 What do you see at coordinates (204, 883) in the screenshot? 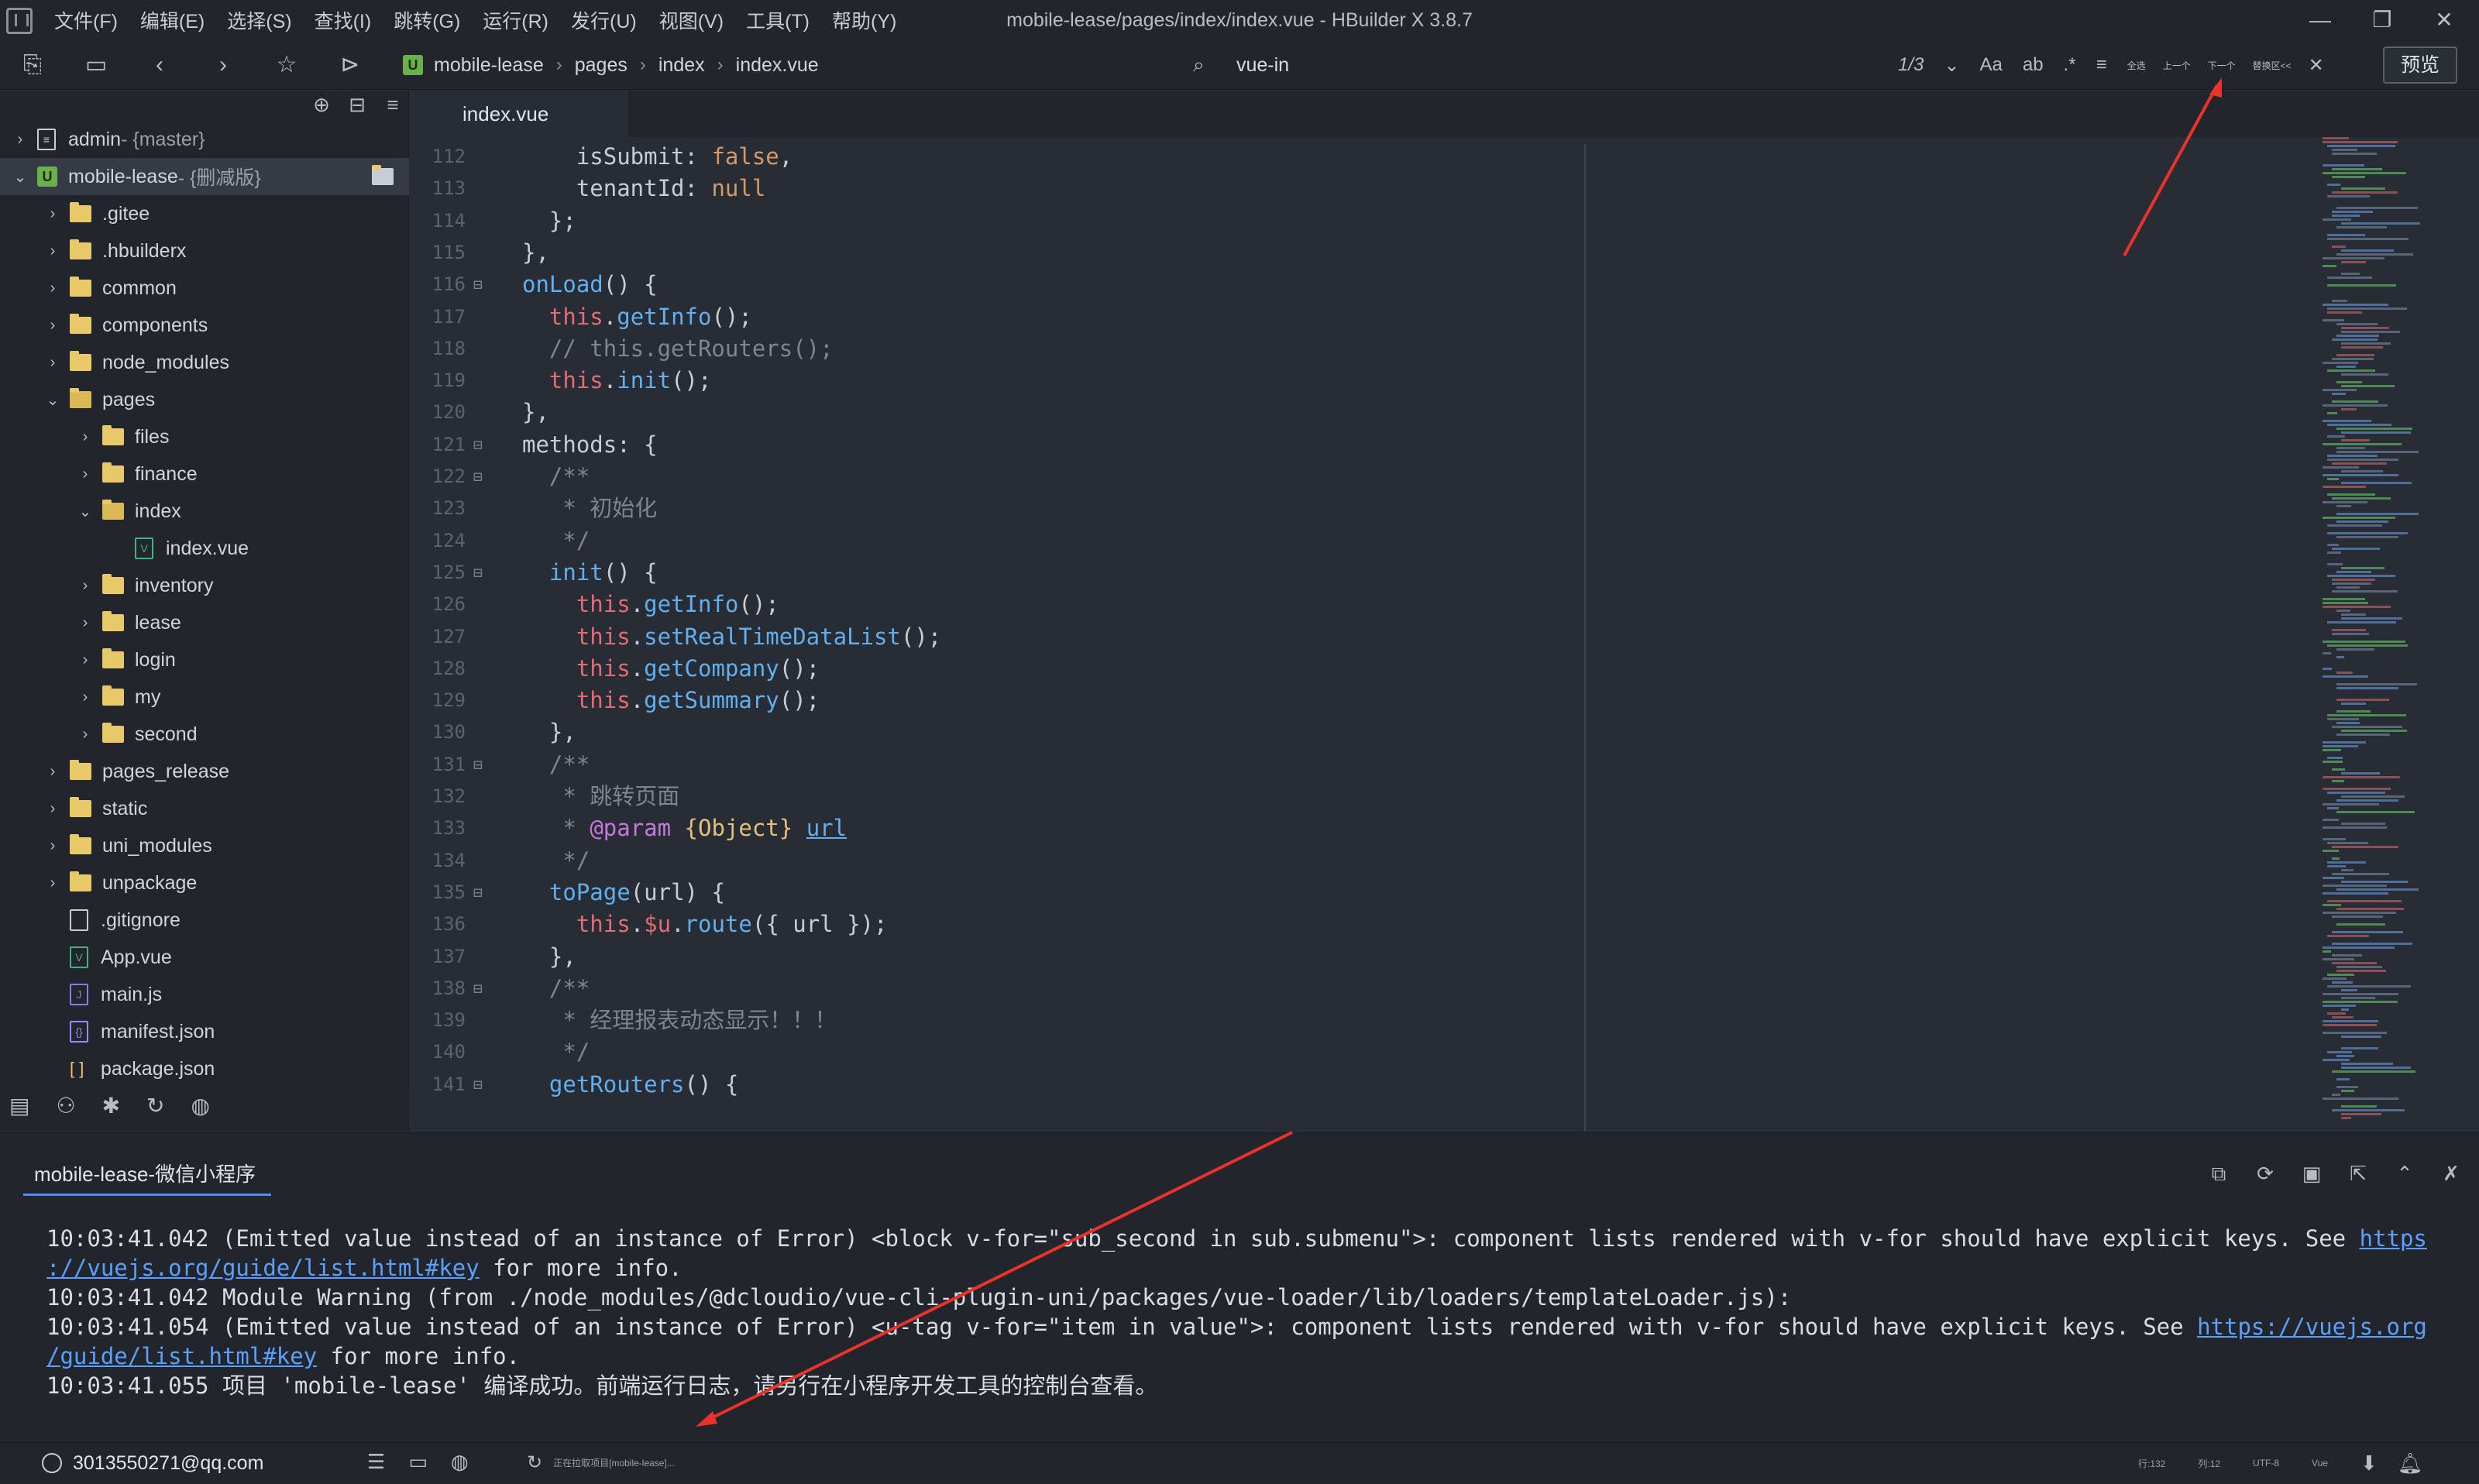
I see `tree-item: › unpackage` at bounding box center [204, 883].